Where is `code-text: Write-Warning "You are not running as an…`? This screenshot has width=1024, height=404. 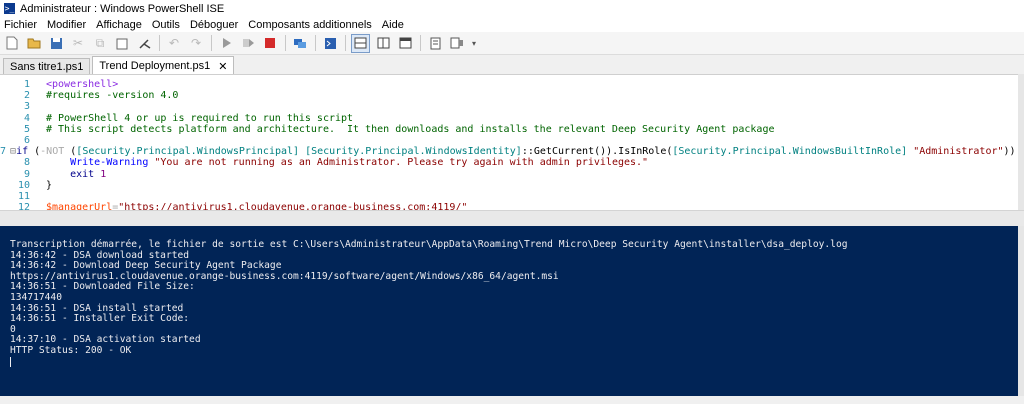
code-text: Write-Warning "You are not running as an… is located at coordinates (347, 162).